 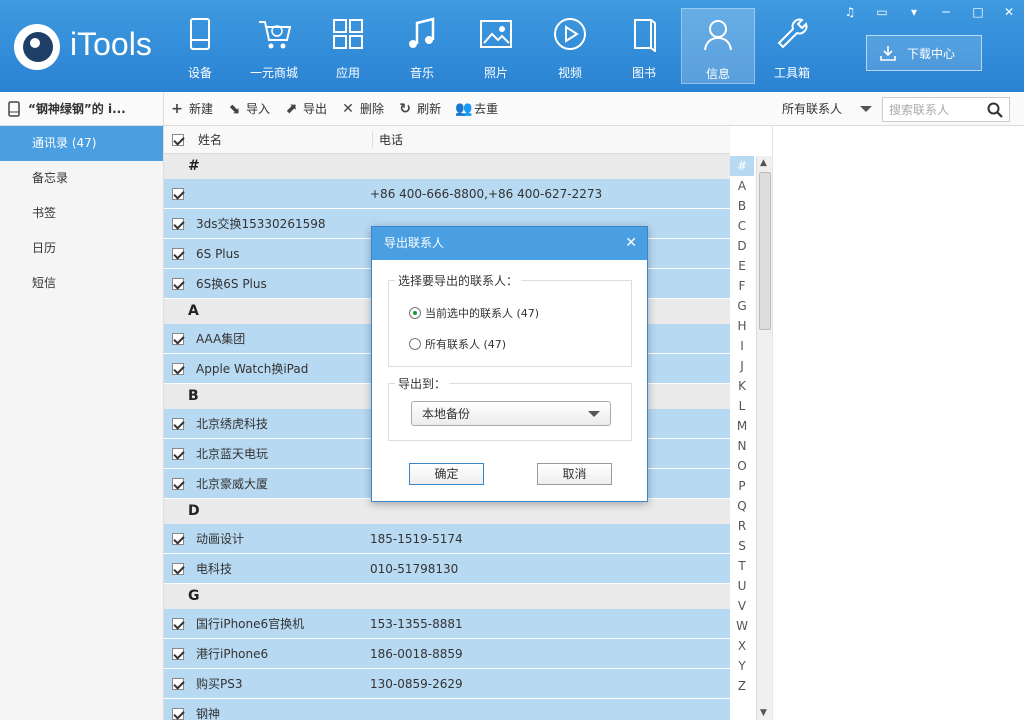 What do you see at coordinates (285, 139) in the screenshot?
I see `col-name-header: 姓名` at bounding box center [285, 139].